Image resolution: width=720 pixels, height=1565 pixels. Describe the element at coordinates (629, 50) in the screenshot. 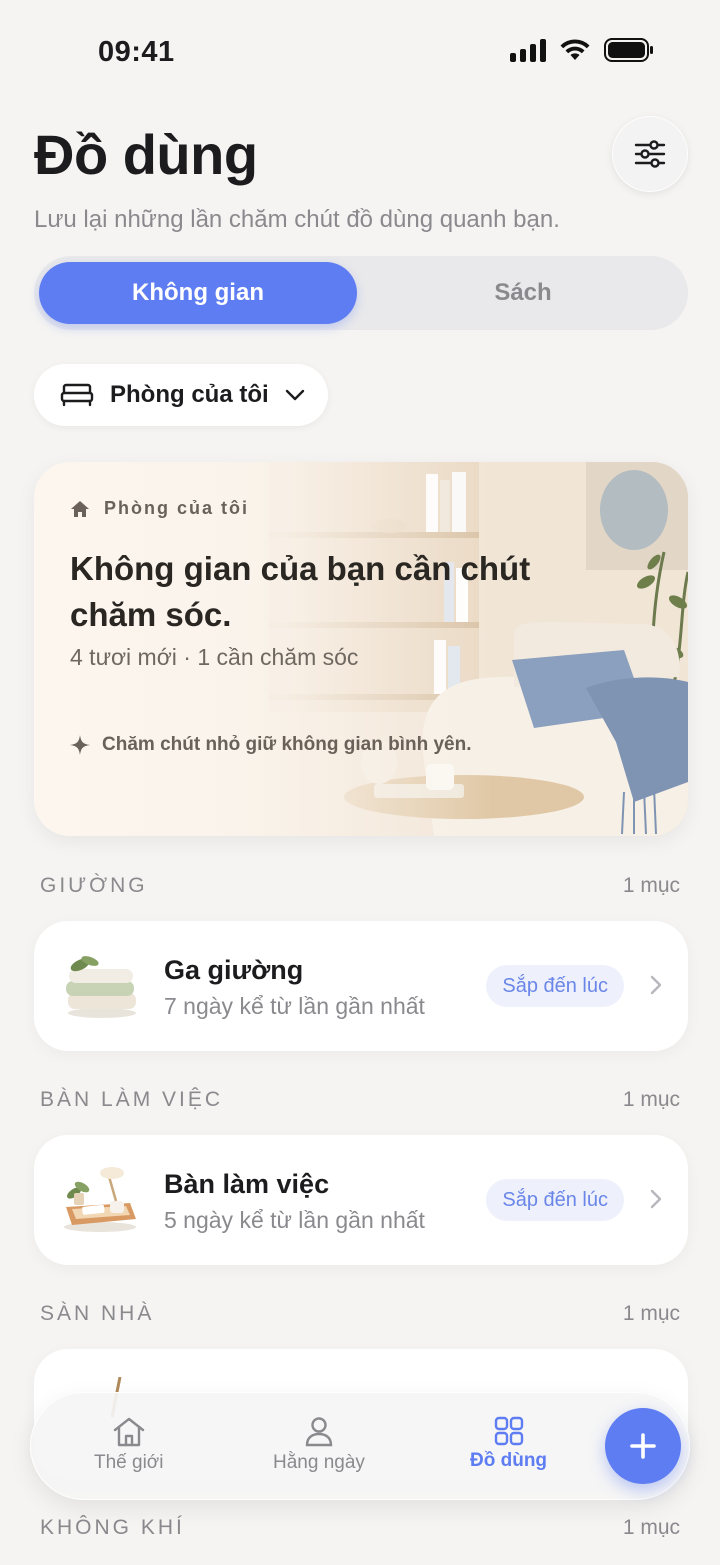

I see `battery-icon` at that location.